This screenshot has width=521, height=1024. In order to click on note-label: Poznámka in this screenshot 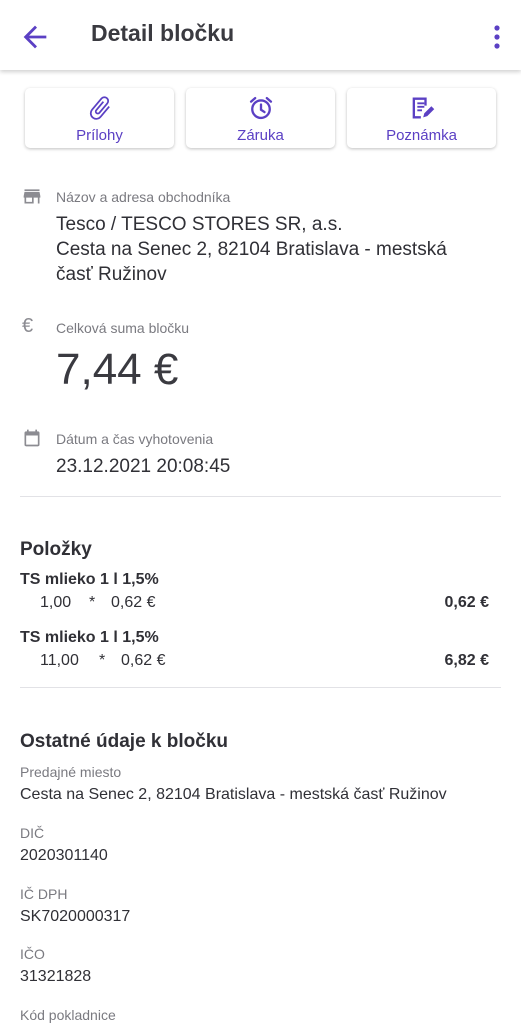, I will do `click(421, 135)`.